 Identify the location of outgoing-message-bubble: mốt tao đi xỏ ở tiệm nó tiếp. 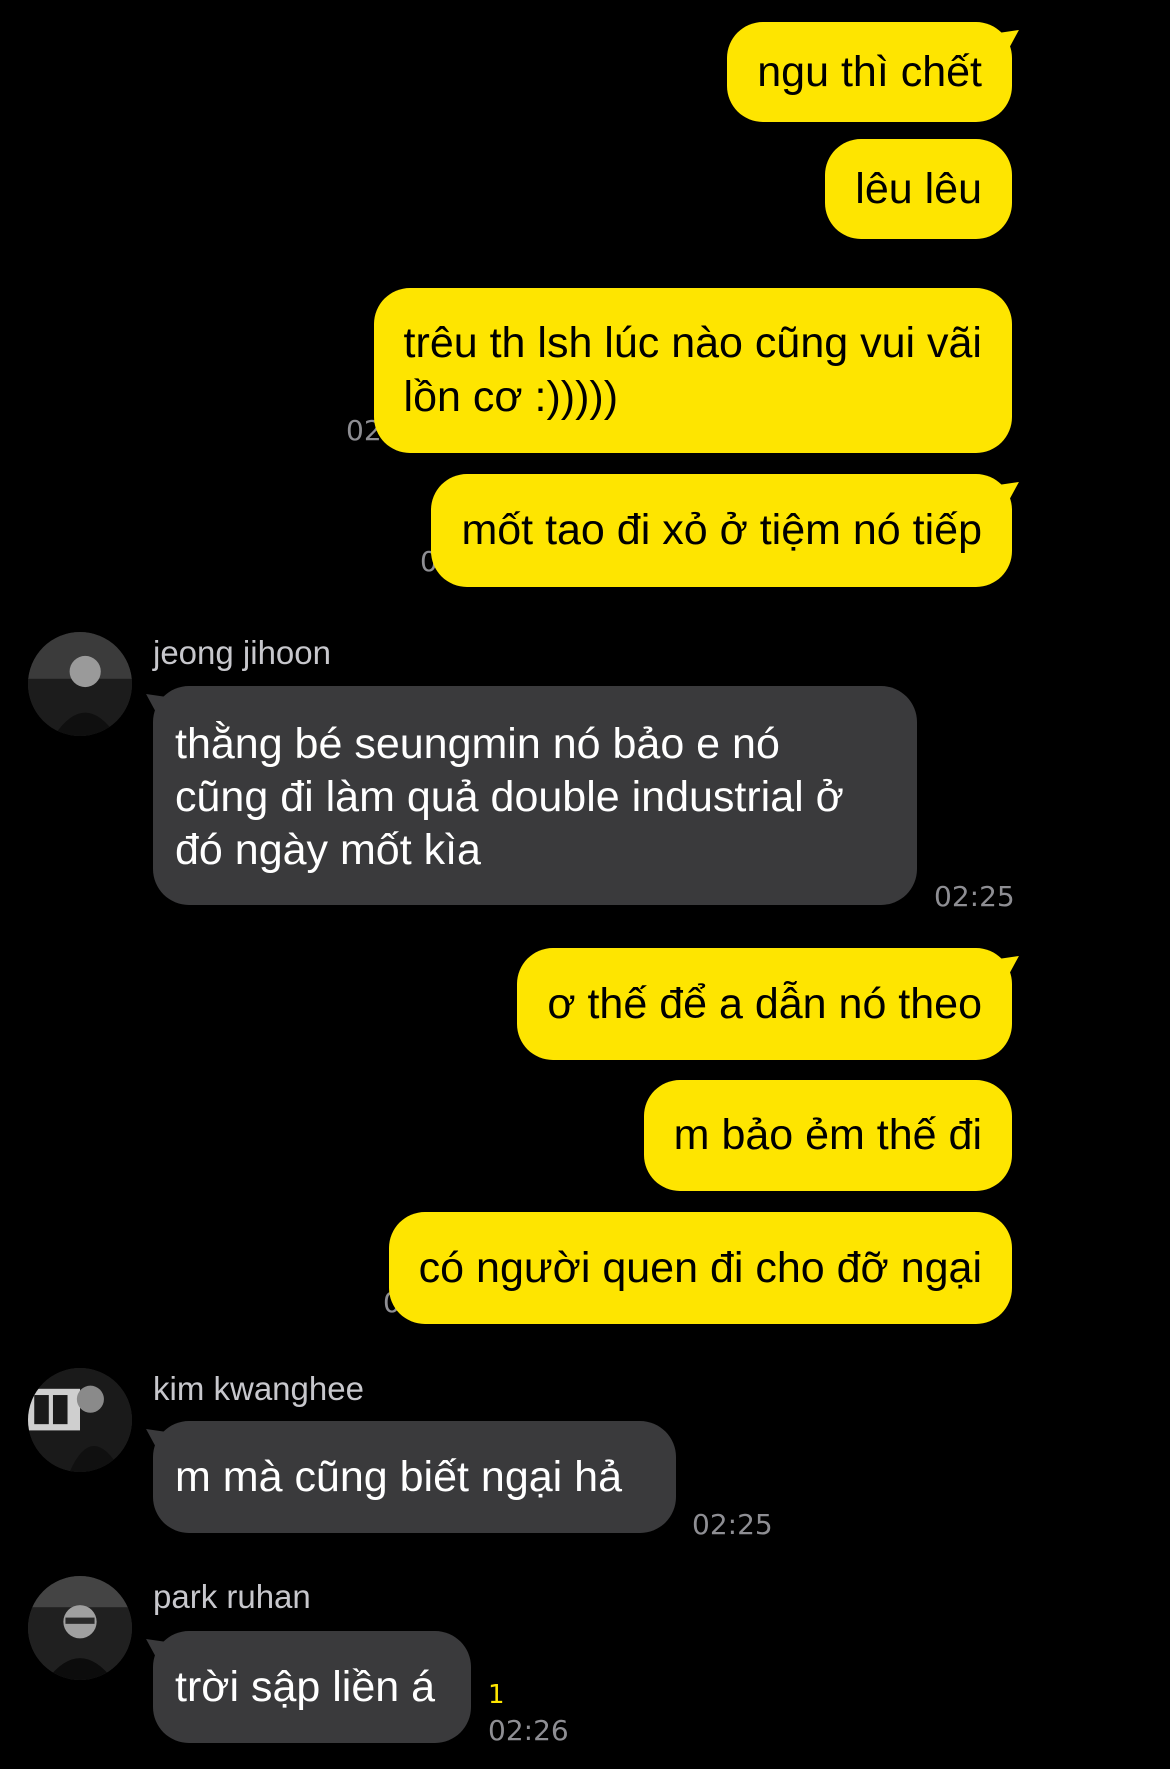
(721, 530).